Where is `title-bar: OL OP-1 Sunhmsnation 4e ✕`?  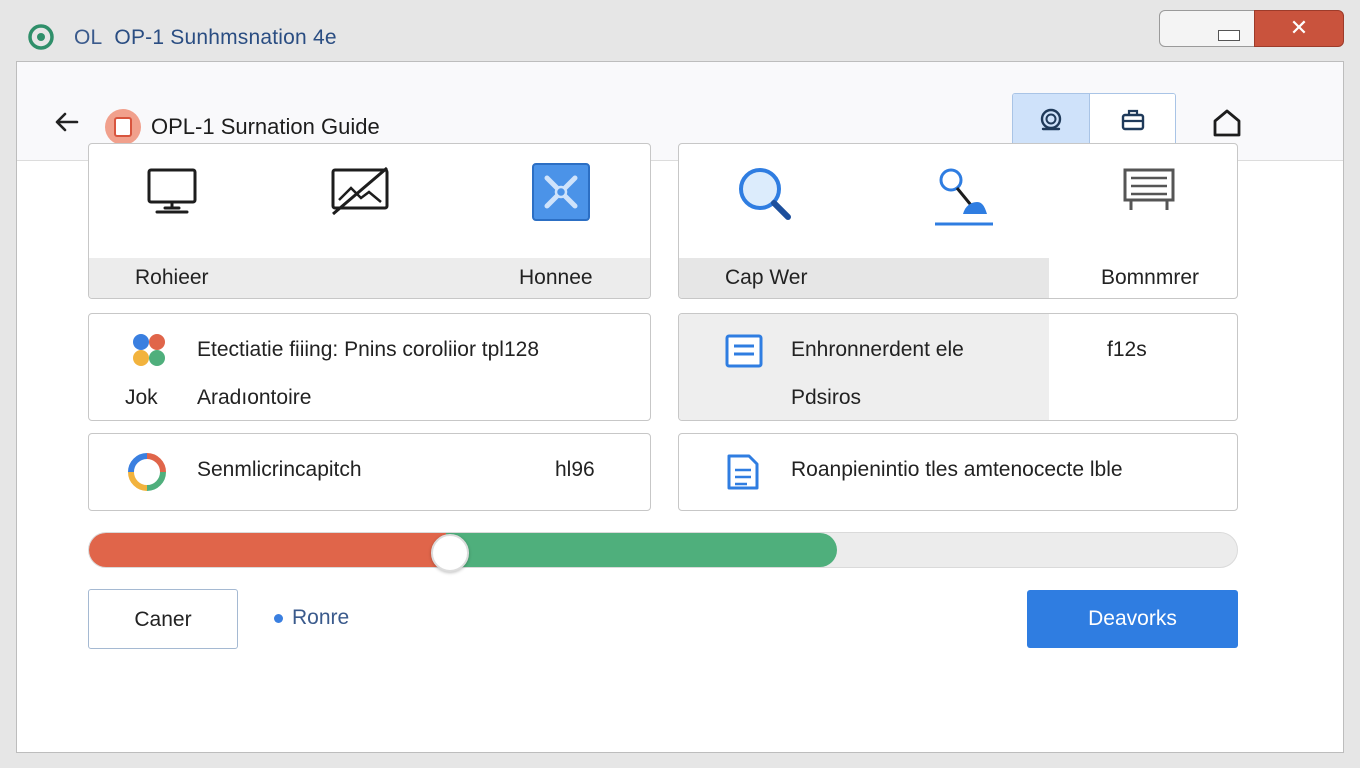 title-bar: OL OP-1 Sunhmsnation 4e ✕ is located at coordinates (680, 31).